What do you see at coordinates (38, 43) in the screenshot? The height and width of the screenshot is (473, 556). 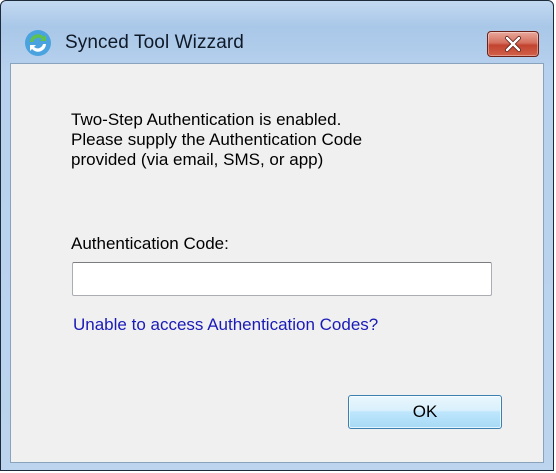 I see `sync-arrows-icon` at bounding box center [38, 43].